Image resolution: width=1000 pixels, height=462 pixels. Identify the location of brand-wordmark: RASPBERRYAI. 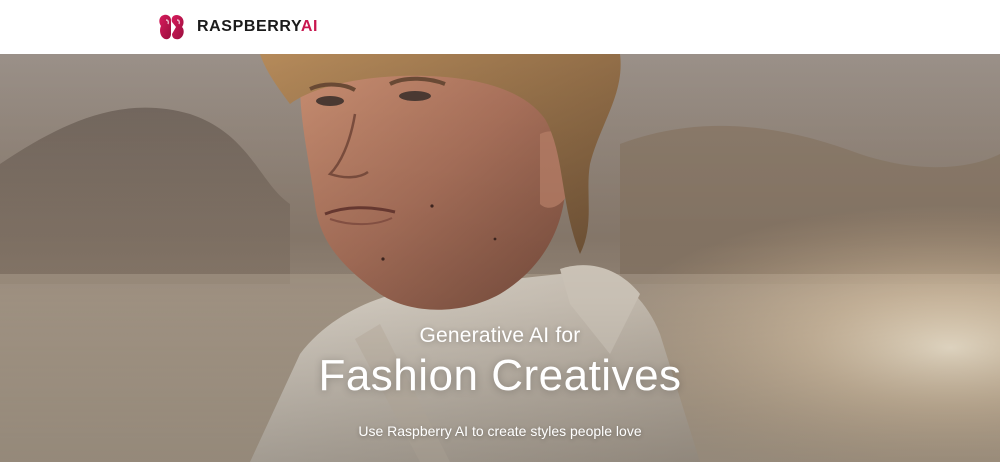
(257, 27).